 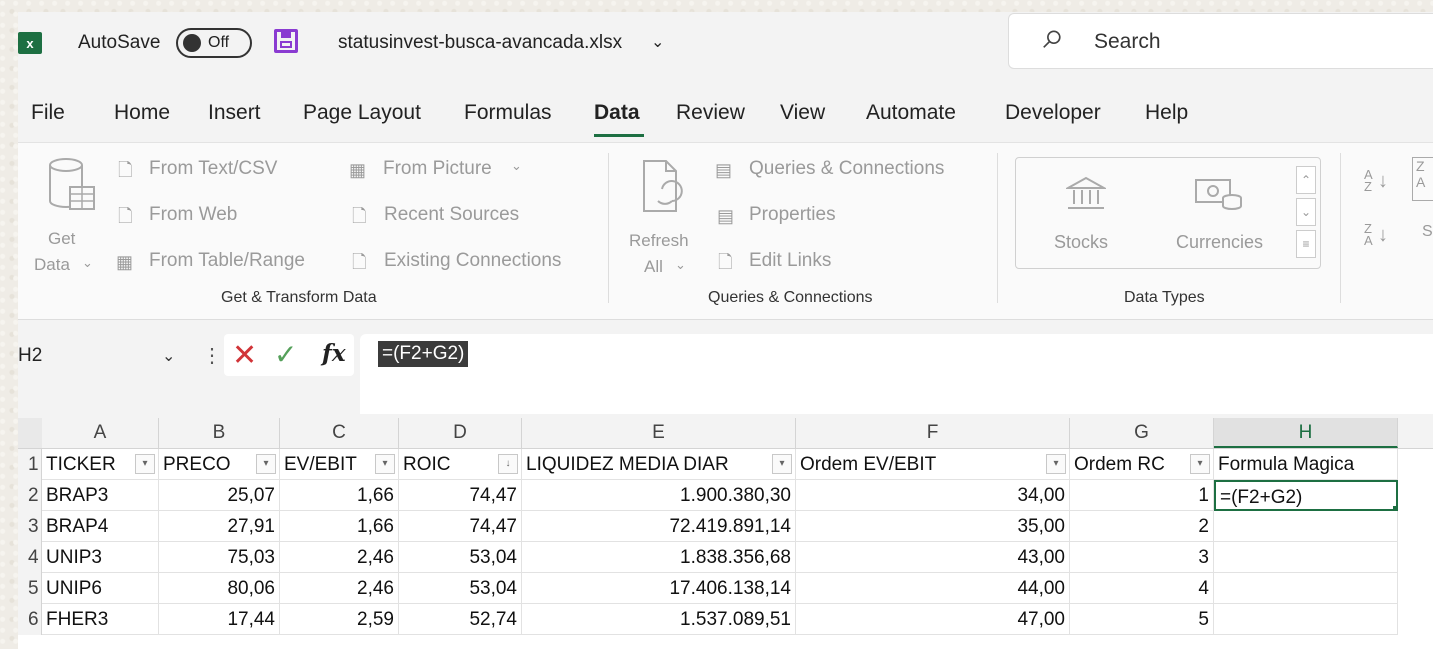 What do you see at coordinates (285, 354) in the screenshot?
I see `enter-icon: ✓` at bounding box center [285, 354].